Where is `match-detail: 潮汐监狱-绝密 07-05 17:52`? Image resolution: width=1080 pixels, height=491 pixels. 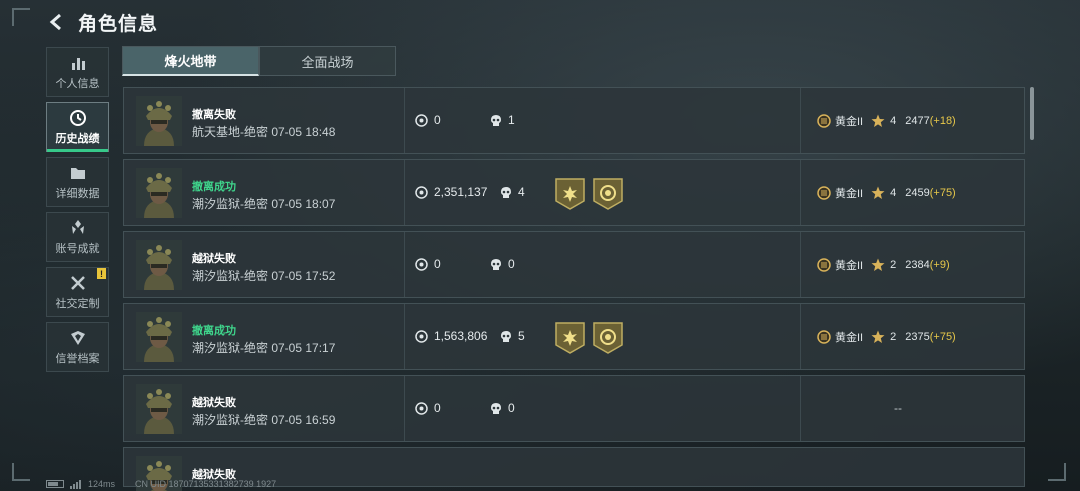
match-detail: 潮汐监狱-绝密 07-05 17:52 is located at coordinates (264, 276).